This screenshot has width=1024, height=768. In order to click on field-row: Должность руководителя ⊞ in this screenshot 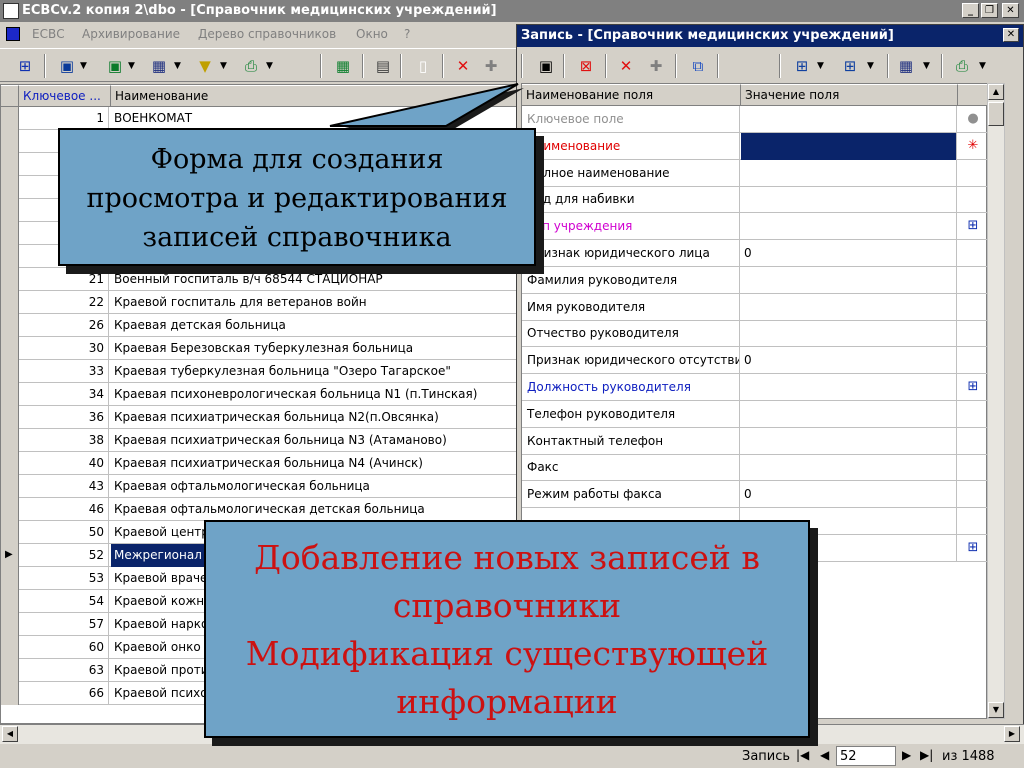, I will do `click(755, 387)`.